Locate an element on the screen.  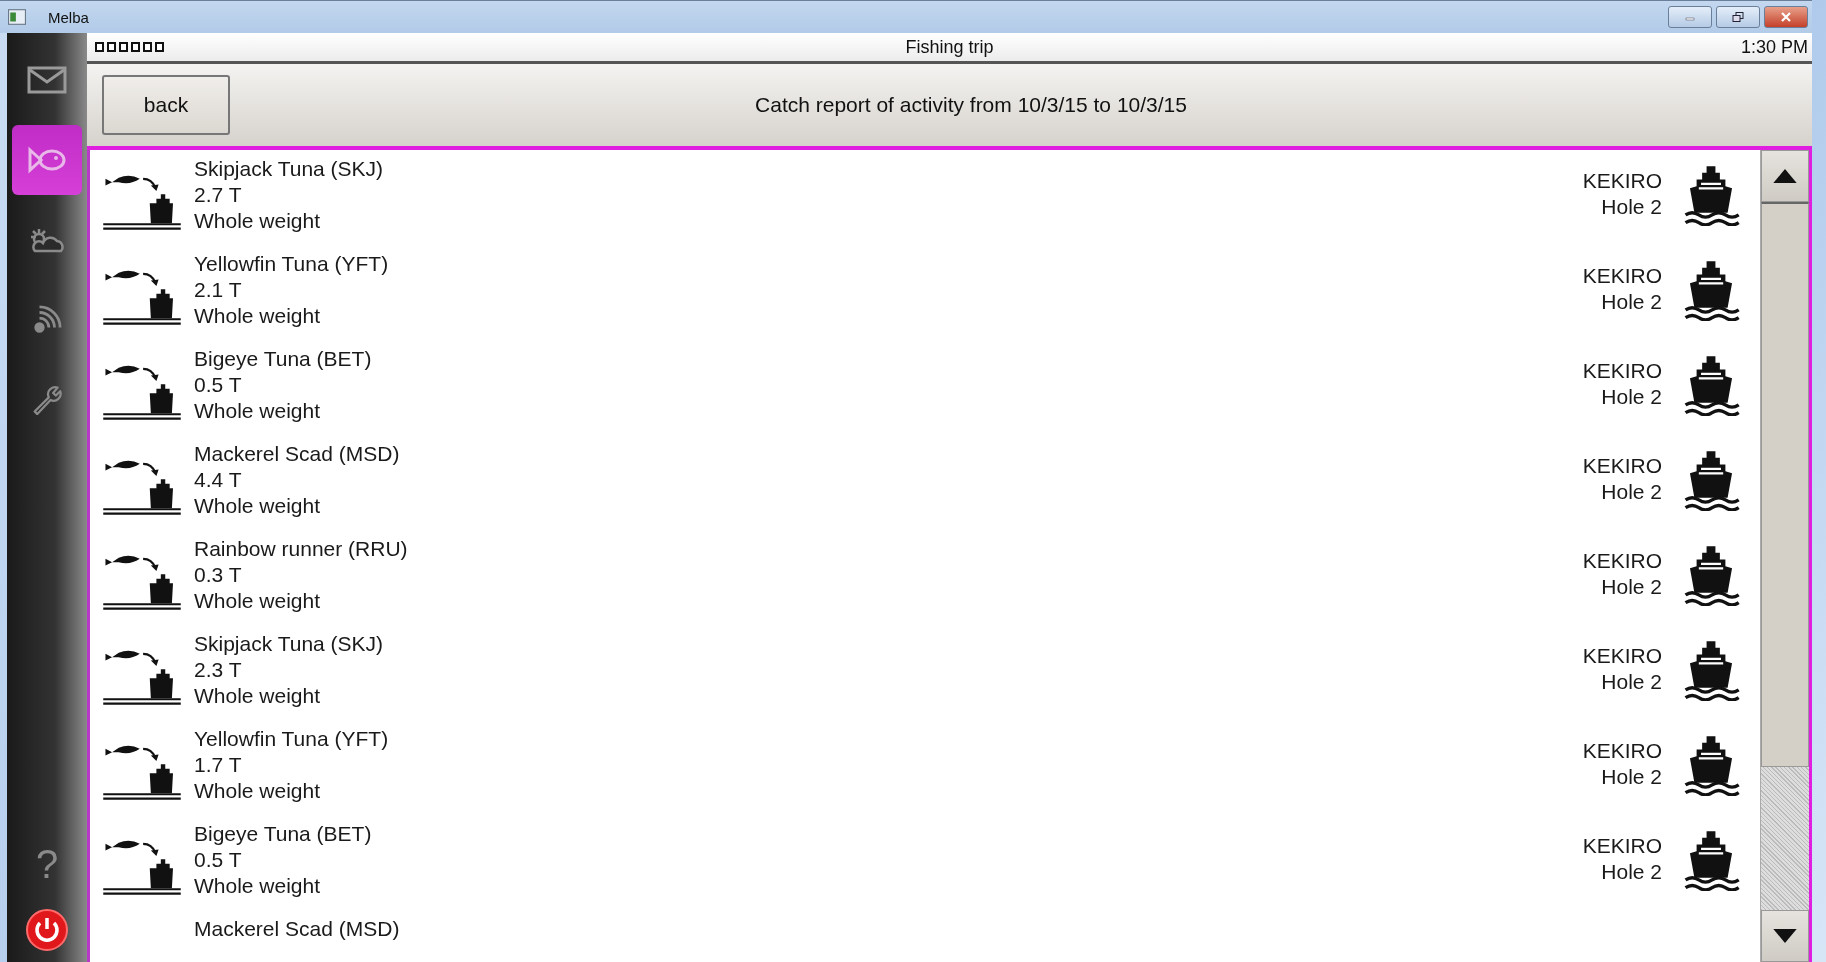
catch-weight: 2.3 T is located at coordinates (218, 670).